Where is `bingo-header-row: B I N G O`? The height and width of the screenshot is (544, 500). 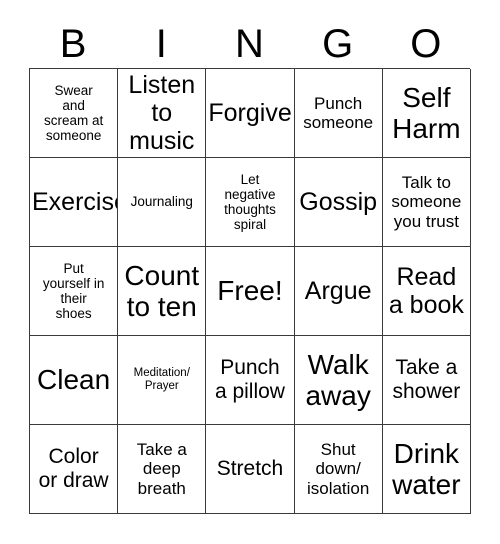 bingo-header-row: B I N G O is located at coordinates (249, 39).